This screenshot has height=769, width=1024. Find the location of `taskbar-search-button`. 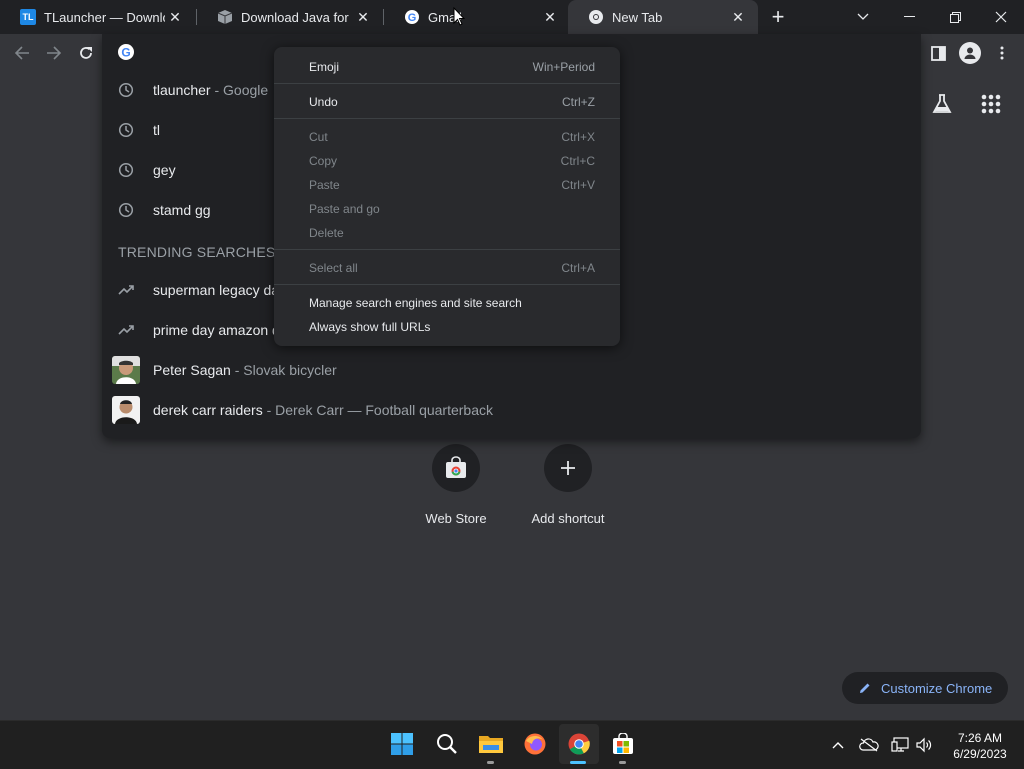

taskbar-search-button is located at coordinates (447, 744).